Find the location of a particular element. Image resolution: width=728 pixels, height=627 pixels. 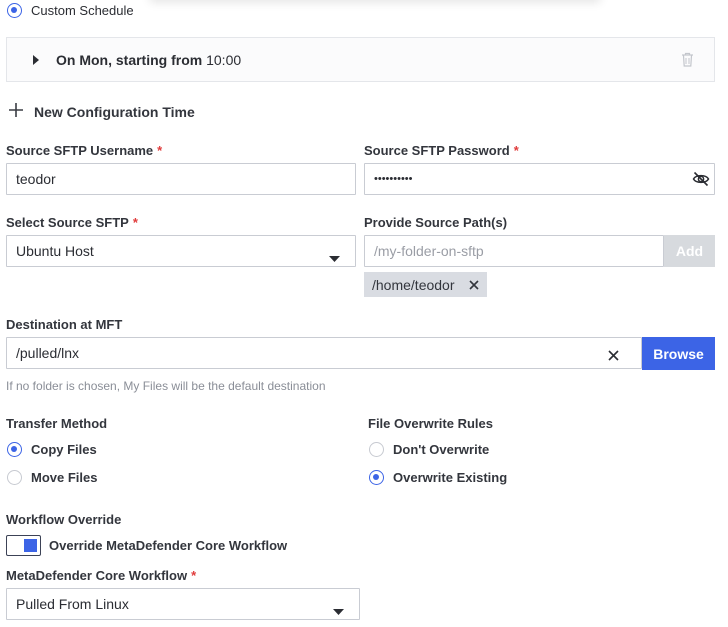

overwrite-existing-label: Overwrite Existing is located at coordinates (450, 477).